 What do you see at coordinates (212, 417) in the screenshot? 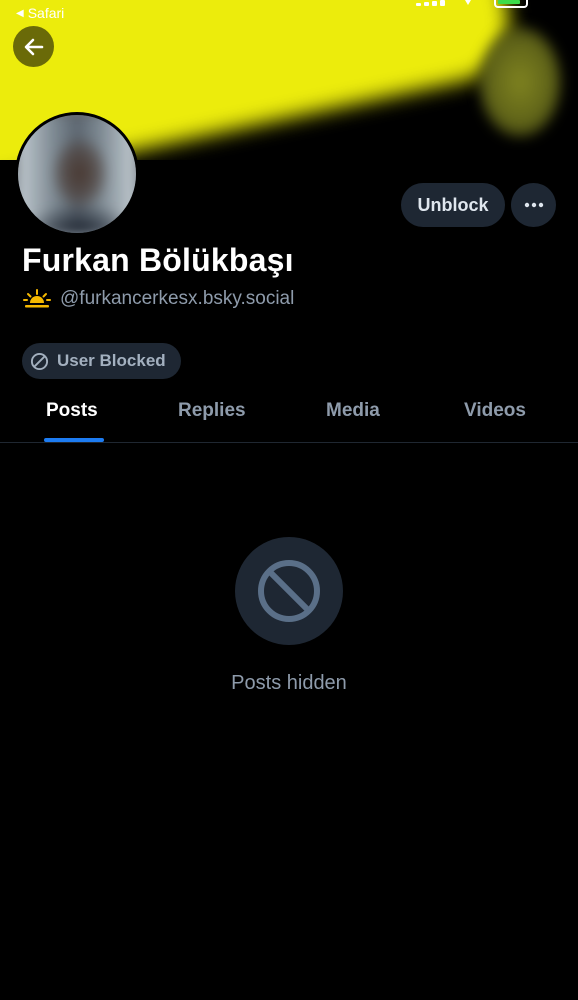
I see `tab-replies: Replies` at bounding box center [212, 417].